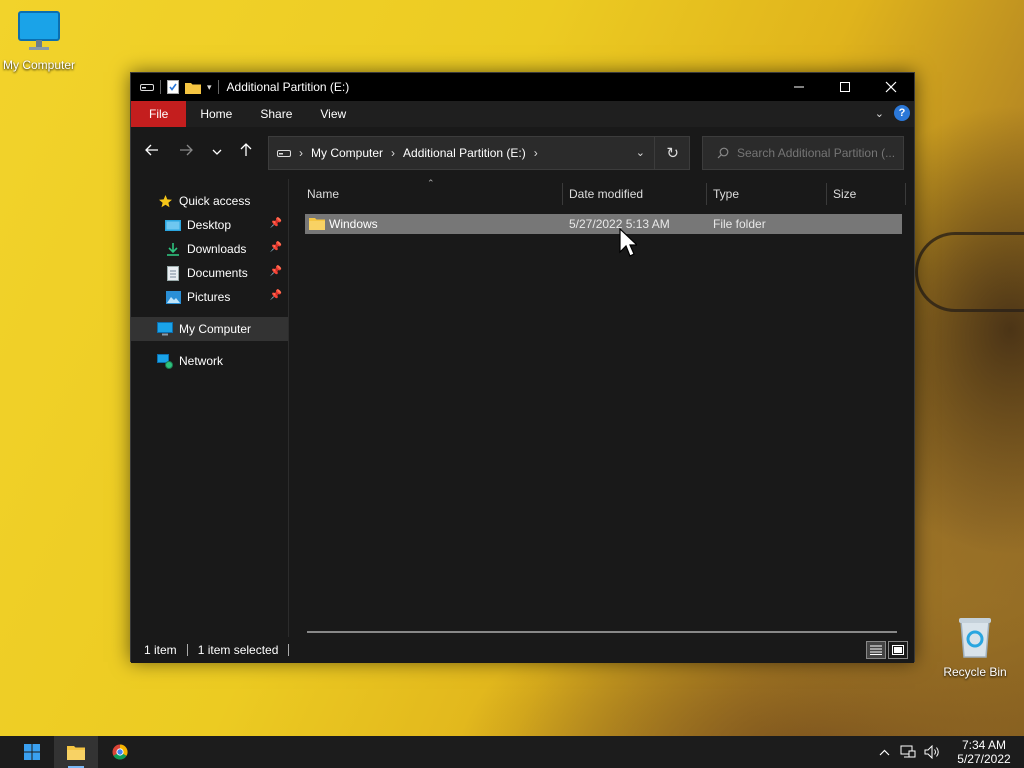 The width and height of the screenshot is (1024, 768). What do you see at coordinates (160, 650) in the screenshot?
I see `item-count: 1 item` at bounding box center [160, 650].